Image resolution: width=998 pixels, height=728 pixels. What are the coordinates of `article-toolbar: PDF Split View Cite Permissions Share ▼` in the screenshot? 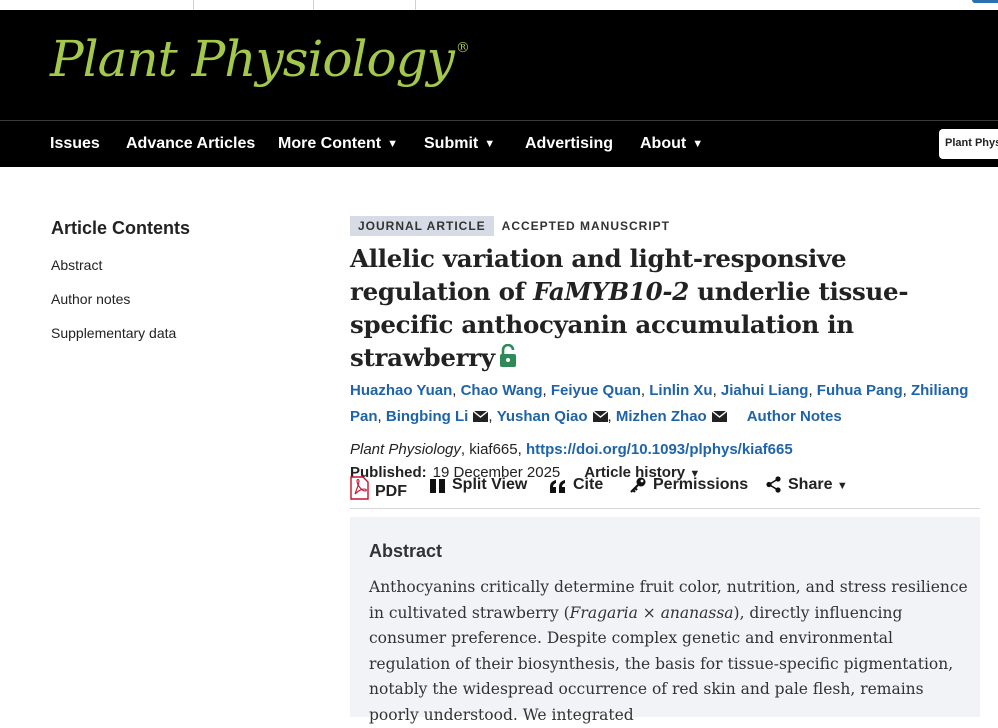 It's located at (665, 491).